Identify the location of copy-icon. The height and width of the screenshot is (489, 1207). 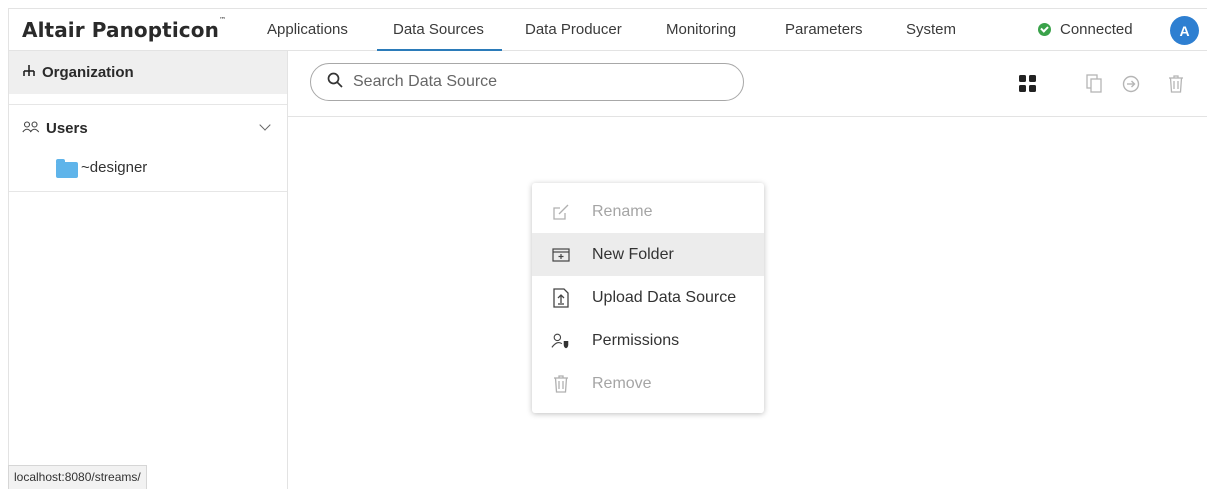
(1094, 86).